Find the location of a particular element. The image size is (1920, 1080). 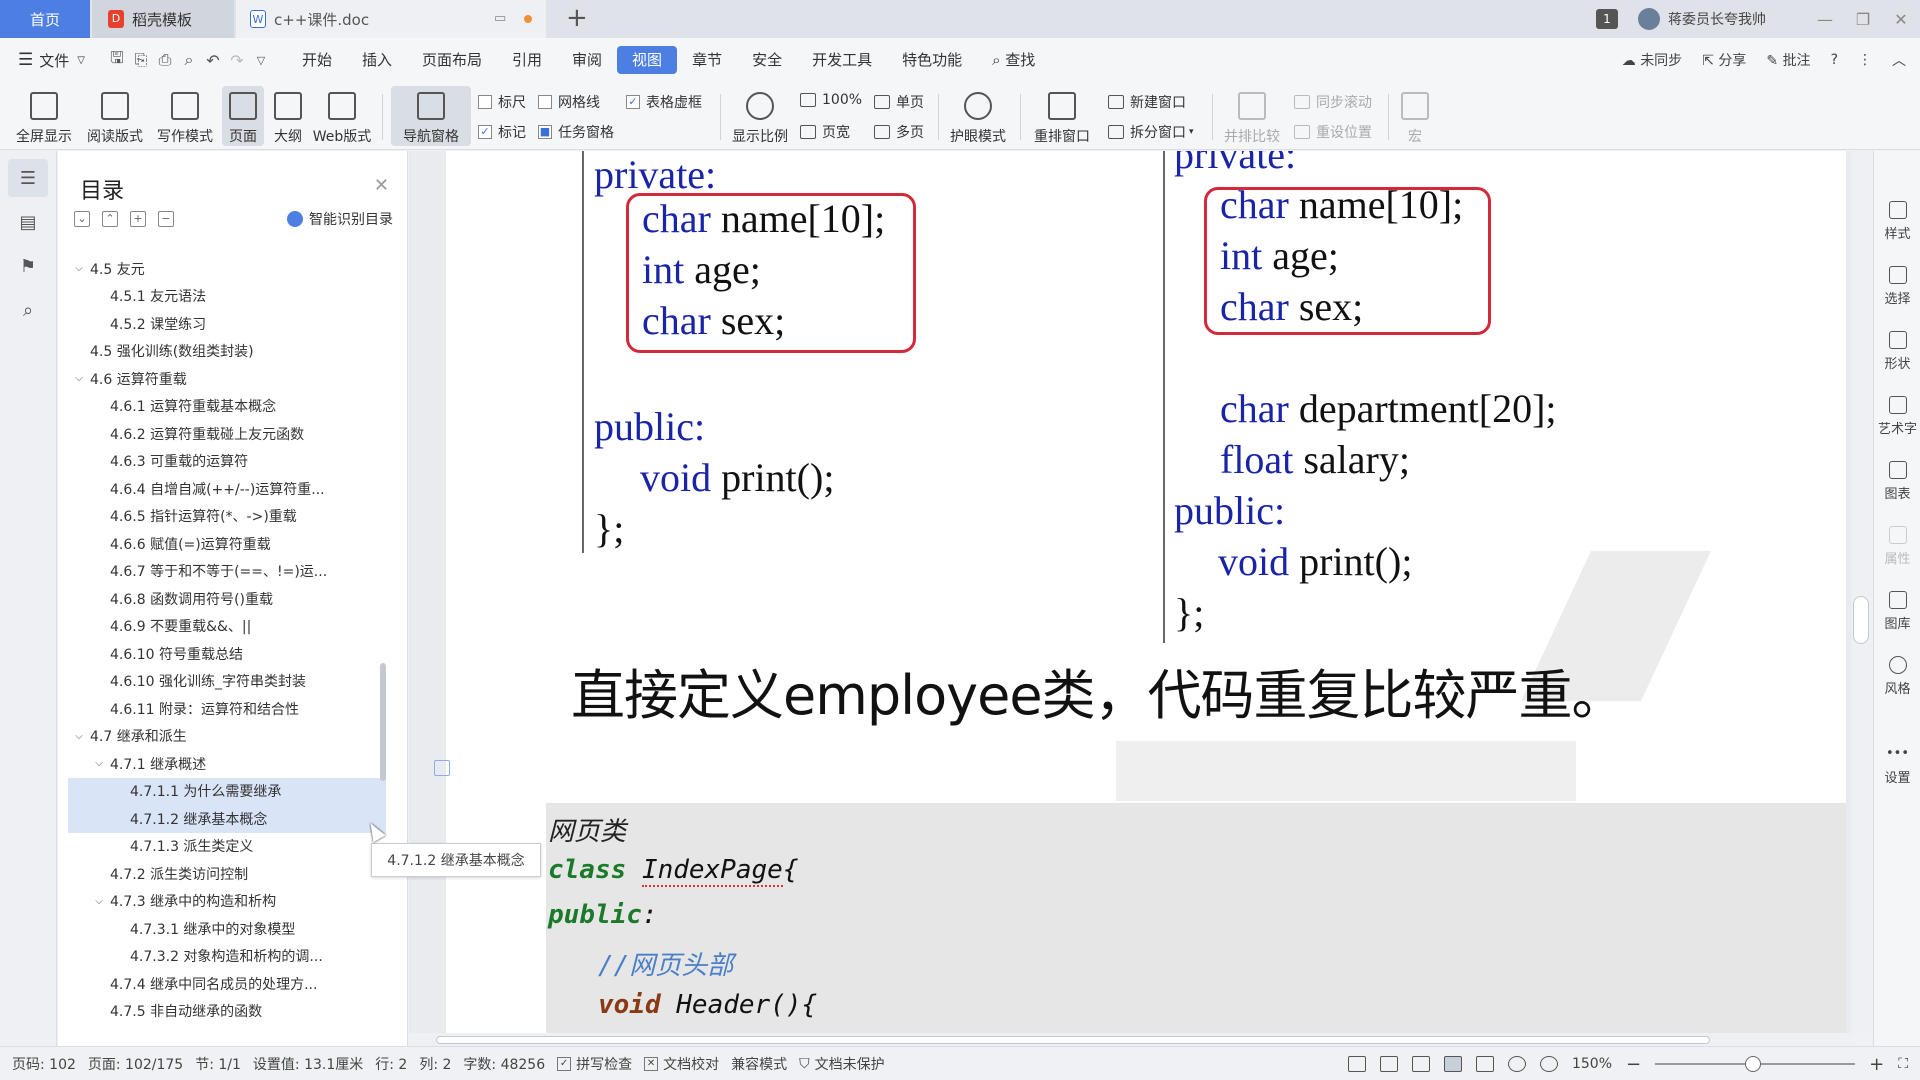

sync-button: ☁ 未同步 is located at coordinates (1652, 60).